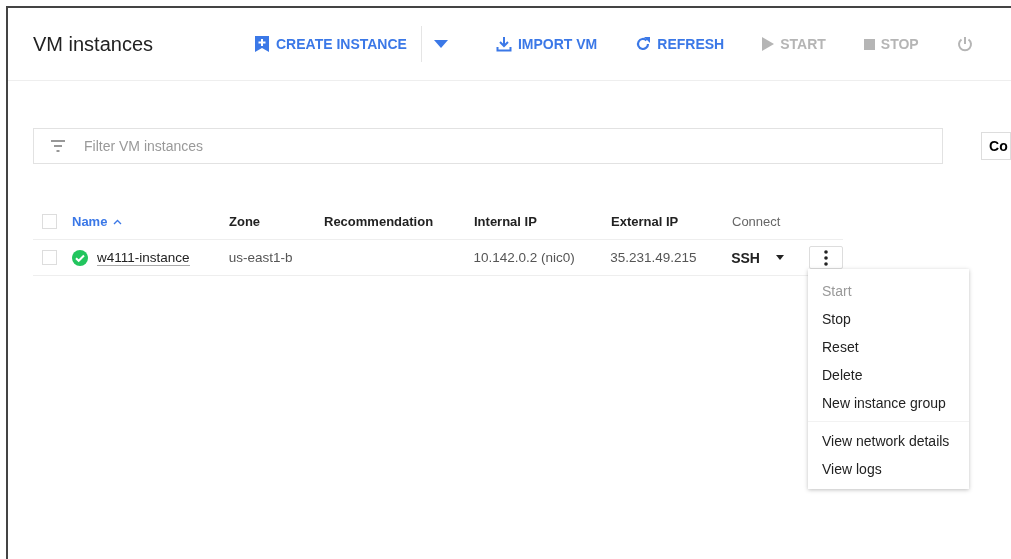  I want to click on add-icon, so click(262, 44).